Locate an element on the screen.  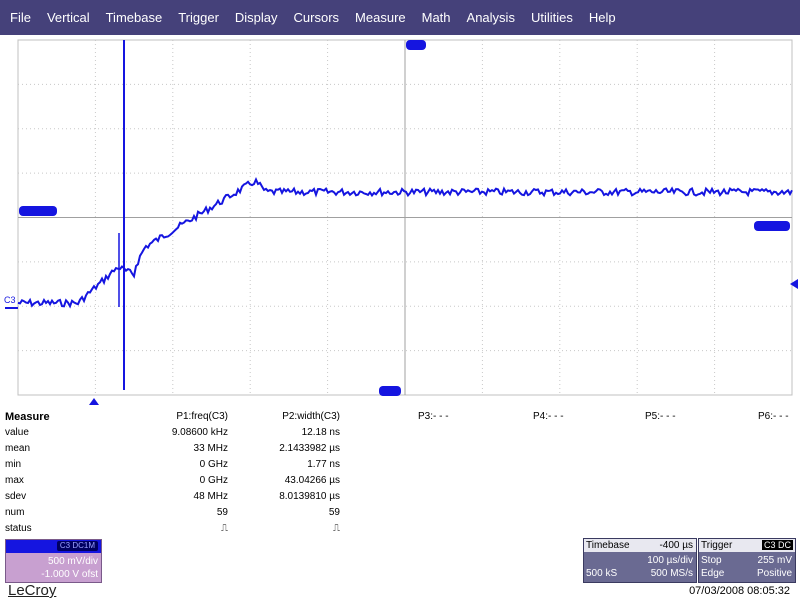
menu-utilities: Utilities is located at coordinates (550, 17).